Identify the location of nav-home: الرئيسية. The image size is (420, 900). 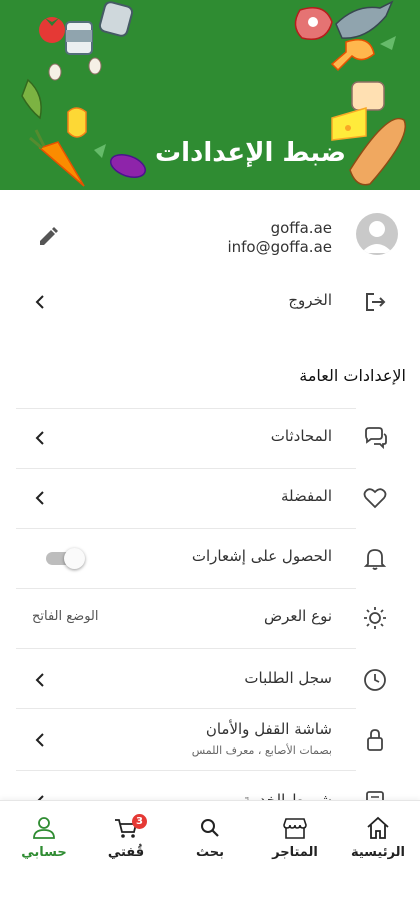
(378, 843).